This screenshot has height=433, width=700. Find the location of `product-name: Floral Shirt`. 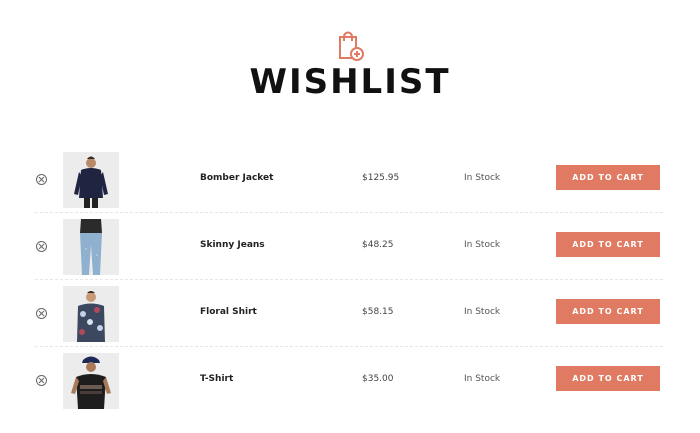

product-name: Floral Shirt is located at coordinates (228, 312).